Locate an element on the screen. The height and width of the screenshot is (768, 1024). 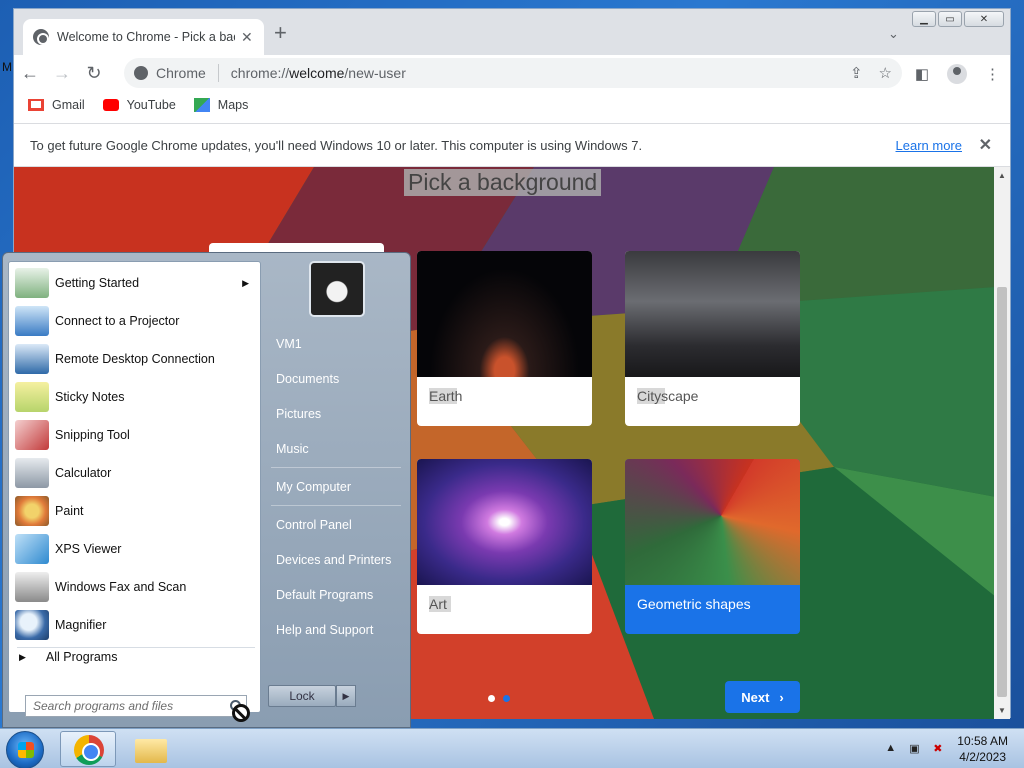
program-snipping-tool: Snipping Tool is located at coordinates (135, 435).